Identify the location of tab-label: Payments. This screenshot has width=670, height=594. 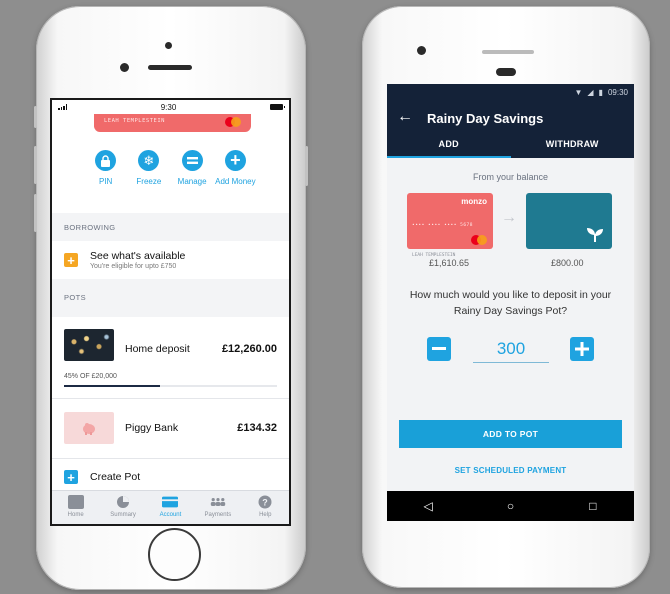
(218, 515).